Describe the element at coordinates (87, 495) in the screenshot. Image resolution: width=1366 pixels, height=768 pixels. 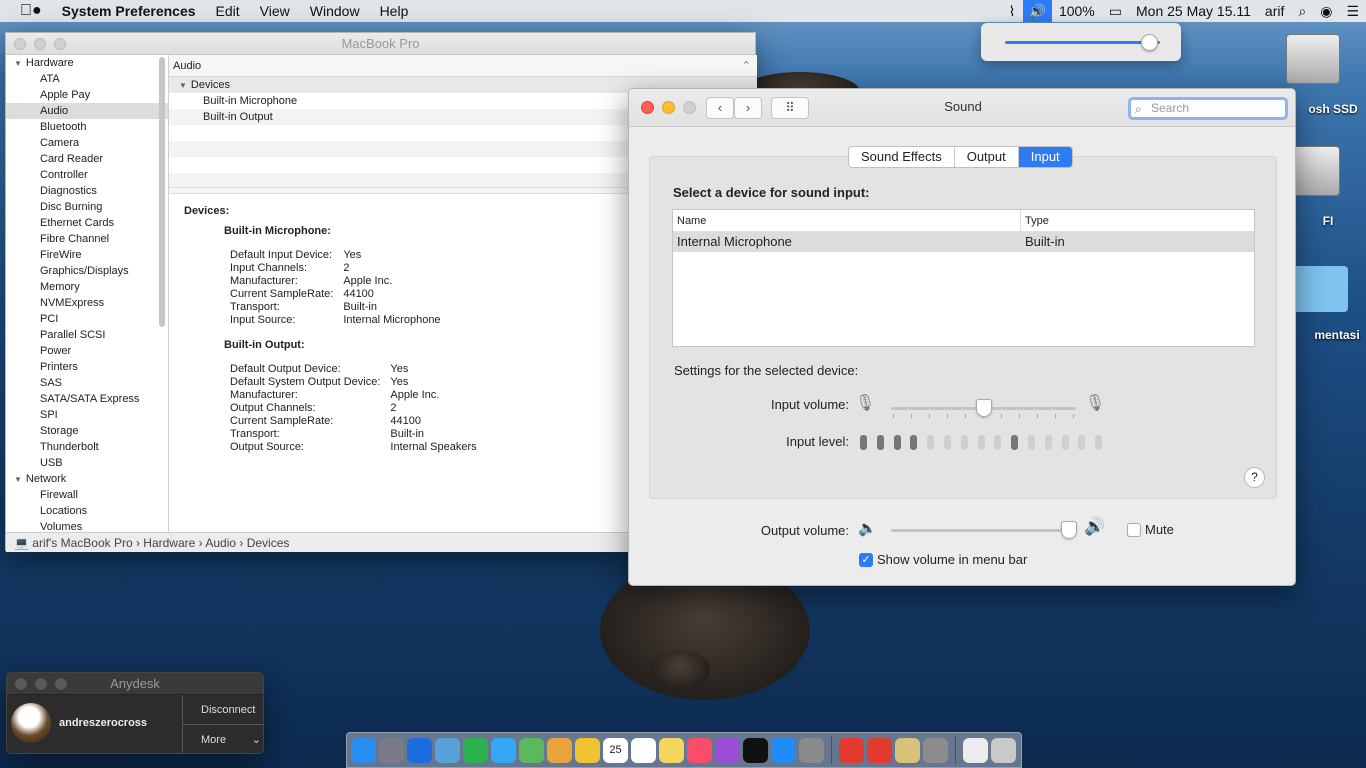
I see `sidebar-item: Firewall` at that location.